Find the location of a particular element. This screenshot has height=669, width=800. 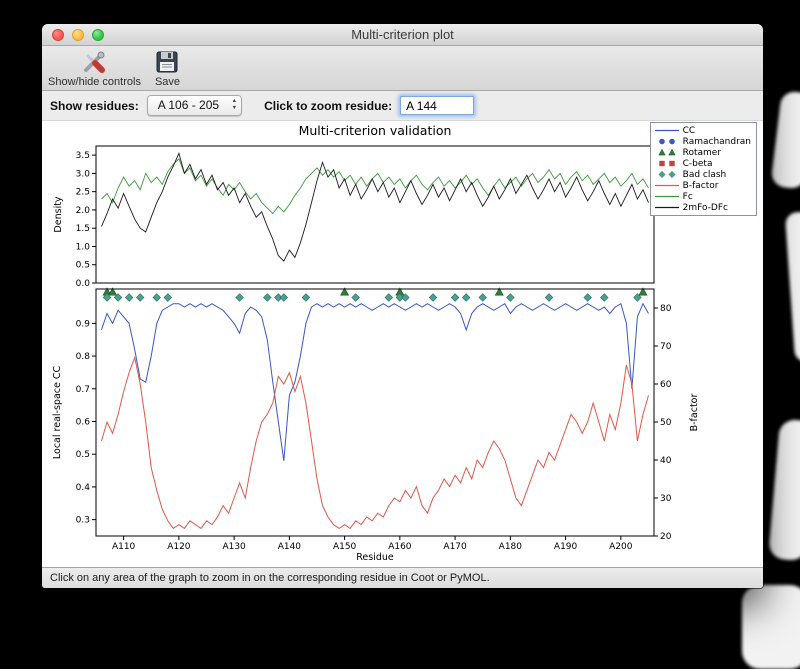

residue-range-select: A 106 - 205 ▲ ▼ is located at coordinates (194, 105).